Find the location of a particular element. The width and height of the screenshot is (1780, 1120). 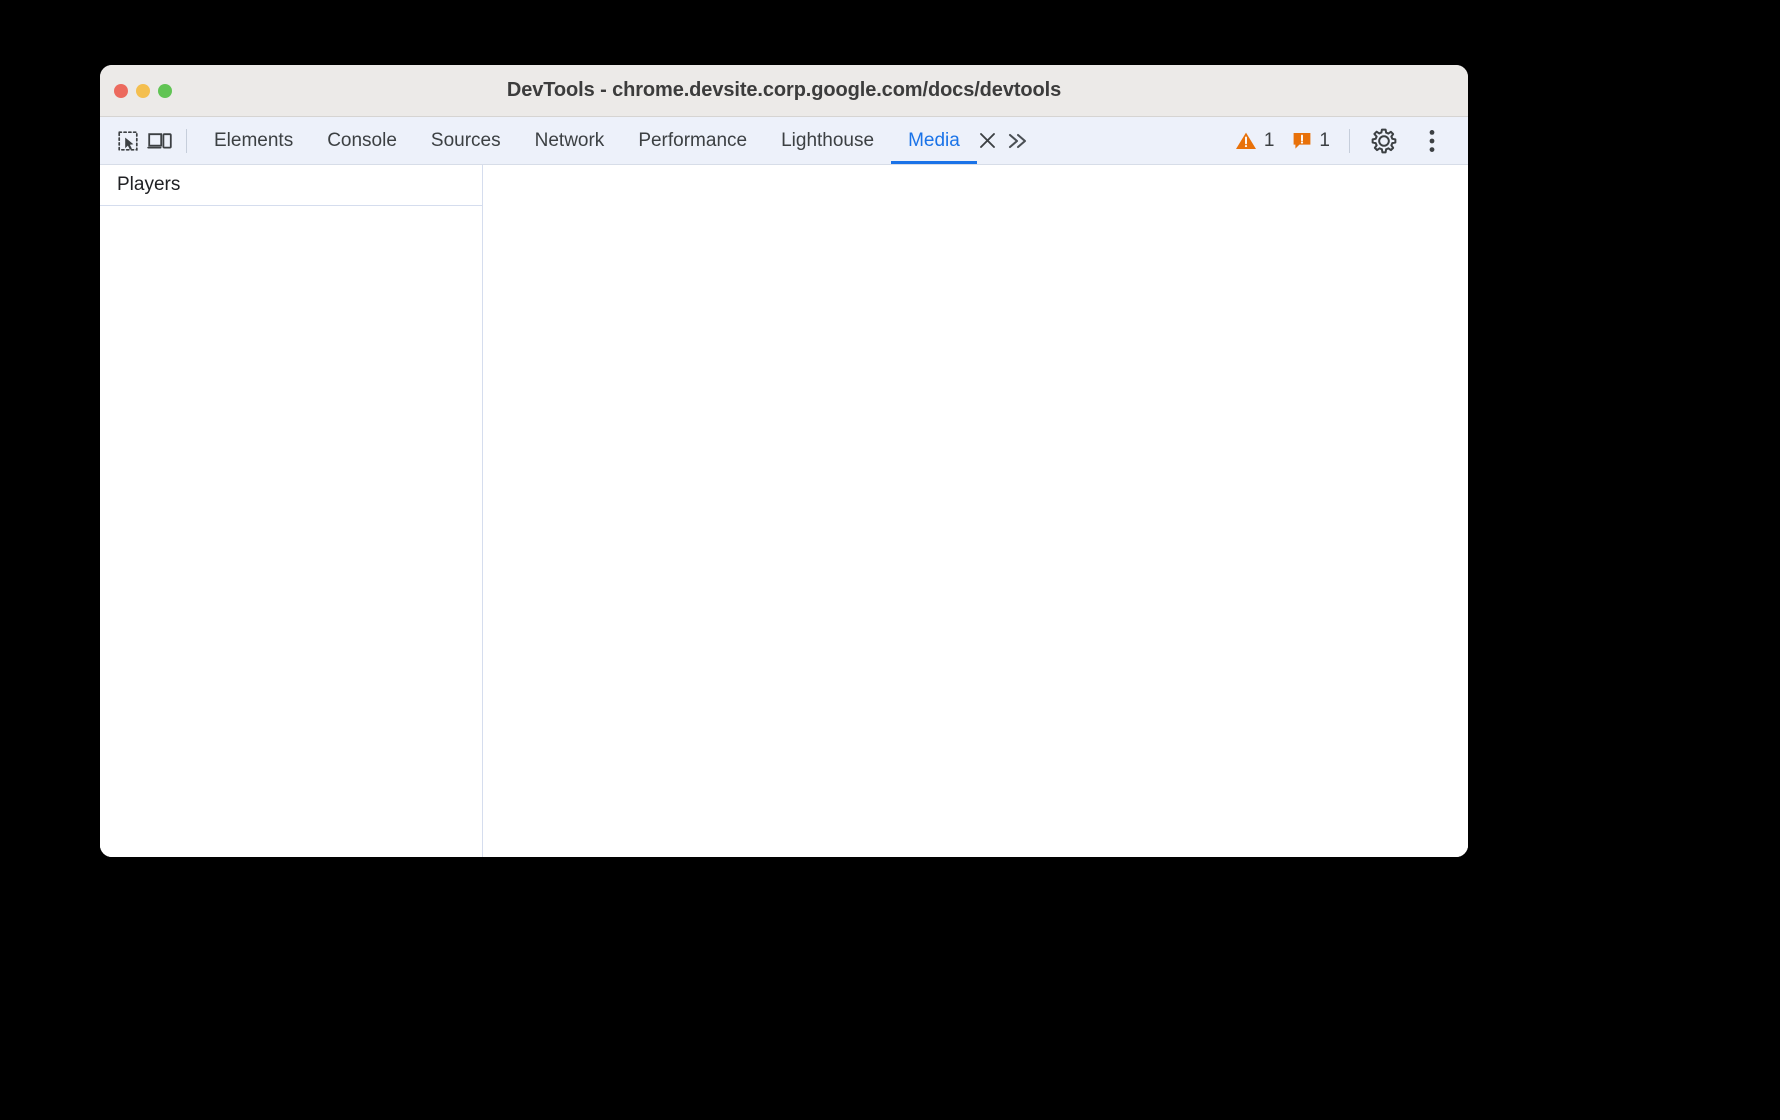

traffic-light-group is located at coordinates (143, 90).